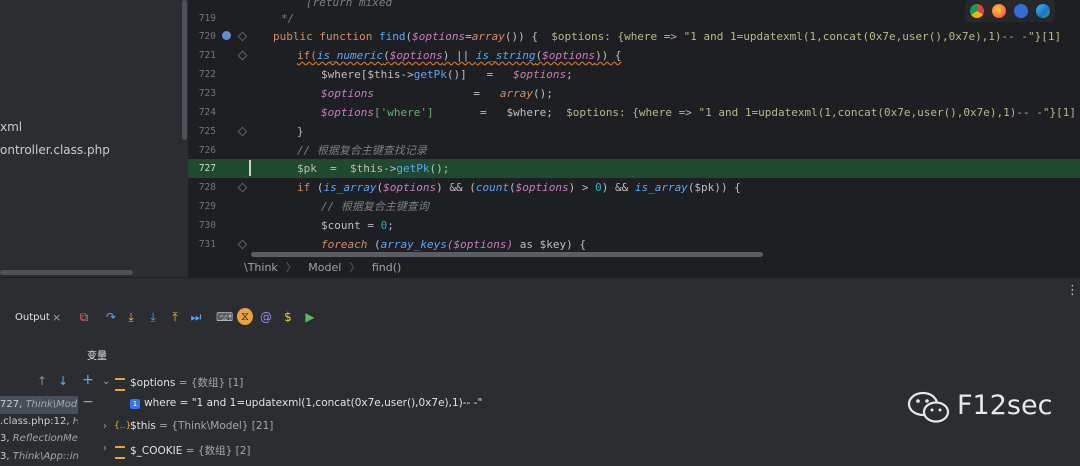 The height and width of the screenshot is (466, 1080). I want to click on line-number: 725, so click(207, 131).